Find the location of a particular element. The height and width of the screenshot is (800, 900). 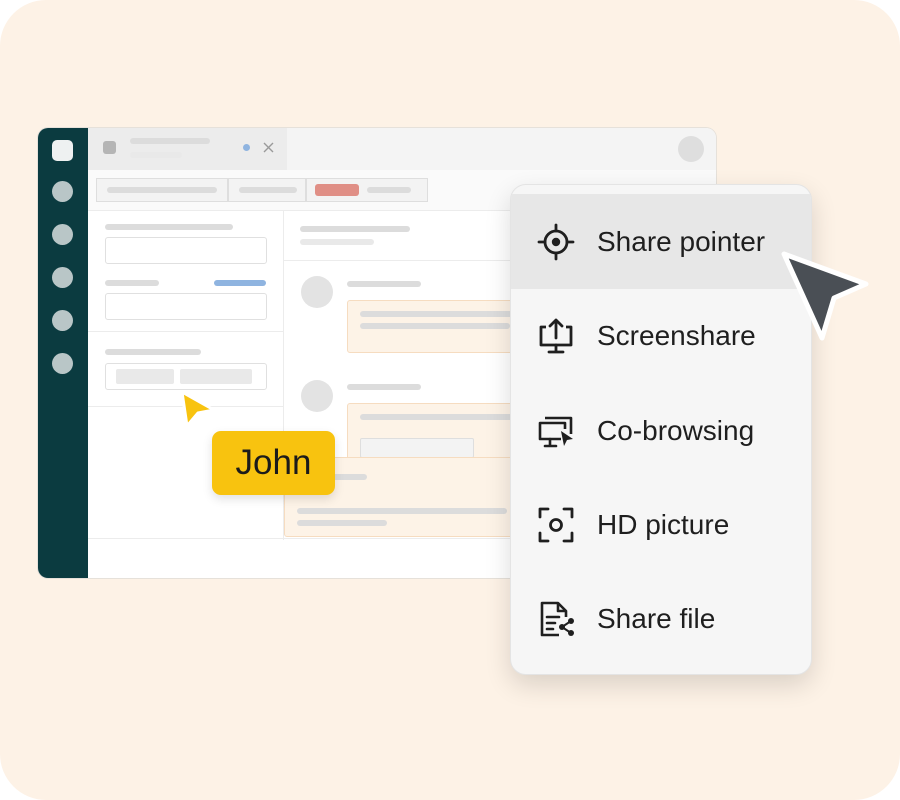

monitor-upload-icon is located at coordinates (556, 336).